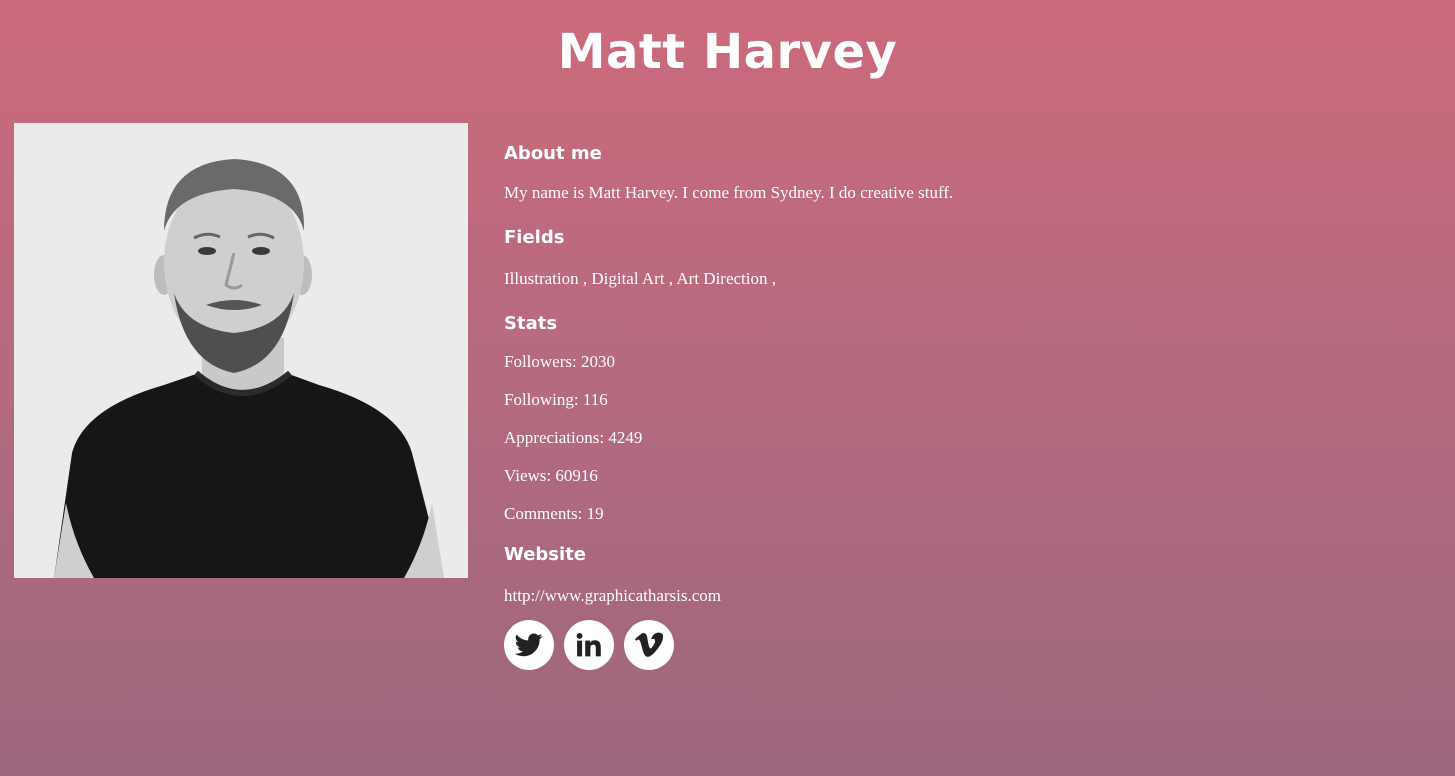 The height and width of the screenshot is (776, 1455). What do you see at coordinates (727, 52) in the screenshot?
I see `page-title: Matt Harvey` at bounding box center [727, 52].